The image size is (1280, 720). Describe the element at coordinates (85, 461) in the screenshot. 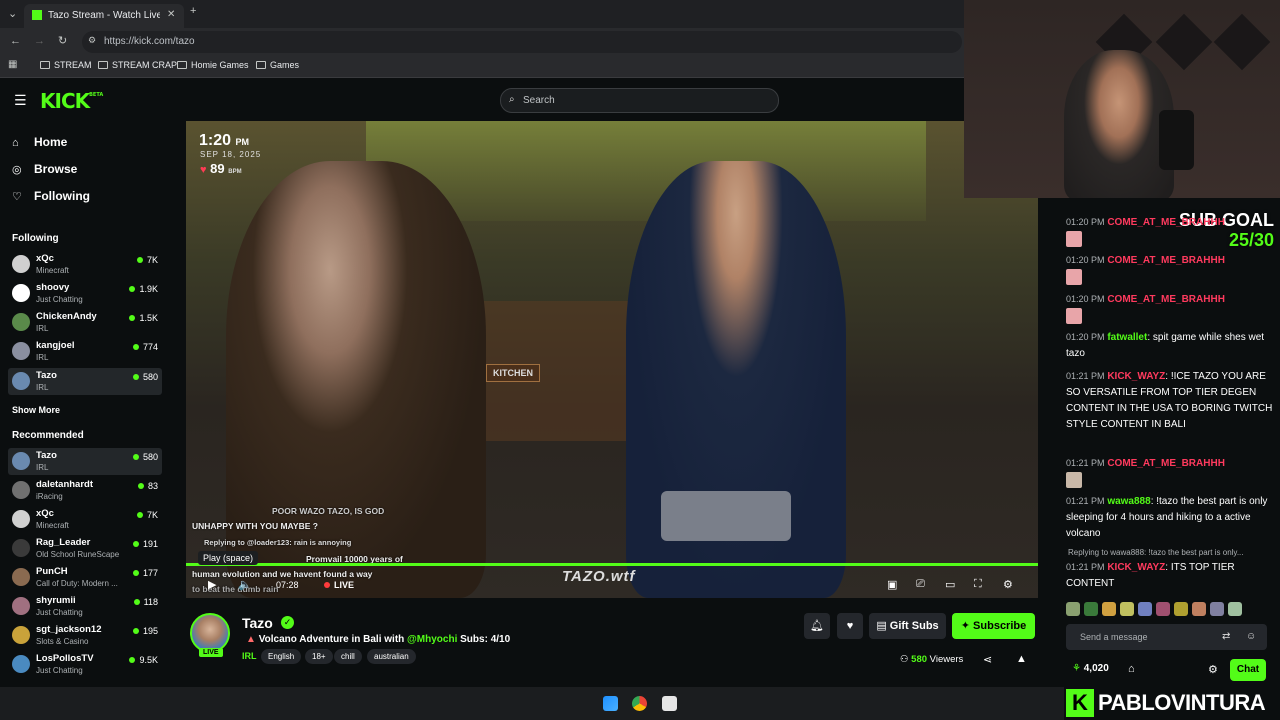

I see `recommended-channel-tazo: Tazo IRL 580` at that location.